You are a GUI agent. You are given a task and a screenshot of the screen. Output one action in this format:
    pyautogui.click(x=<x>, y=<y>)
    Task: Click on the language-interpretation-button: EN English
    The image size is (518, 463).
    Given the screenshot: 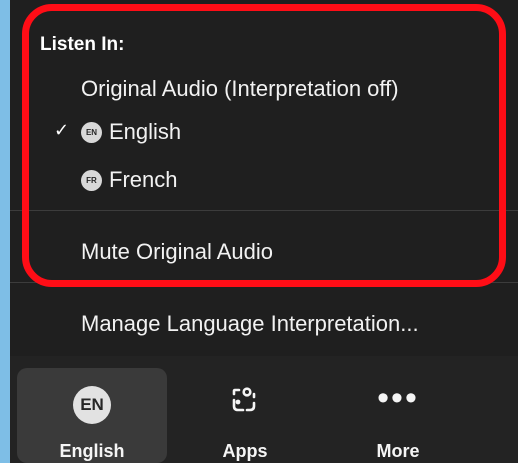 What is the action you would take?
    pyautogui.click(x=92, y=415)
    